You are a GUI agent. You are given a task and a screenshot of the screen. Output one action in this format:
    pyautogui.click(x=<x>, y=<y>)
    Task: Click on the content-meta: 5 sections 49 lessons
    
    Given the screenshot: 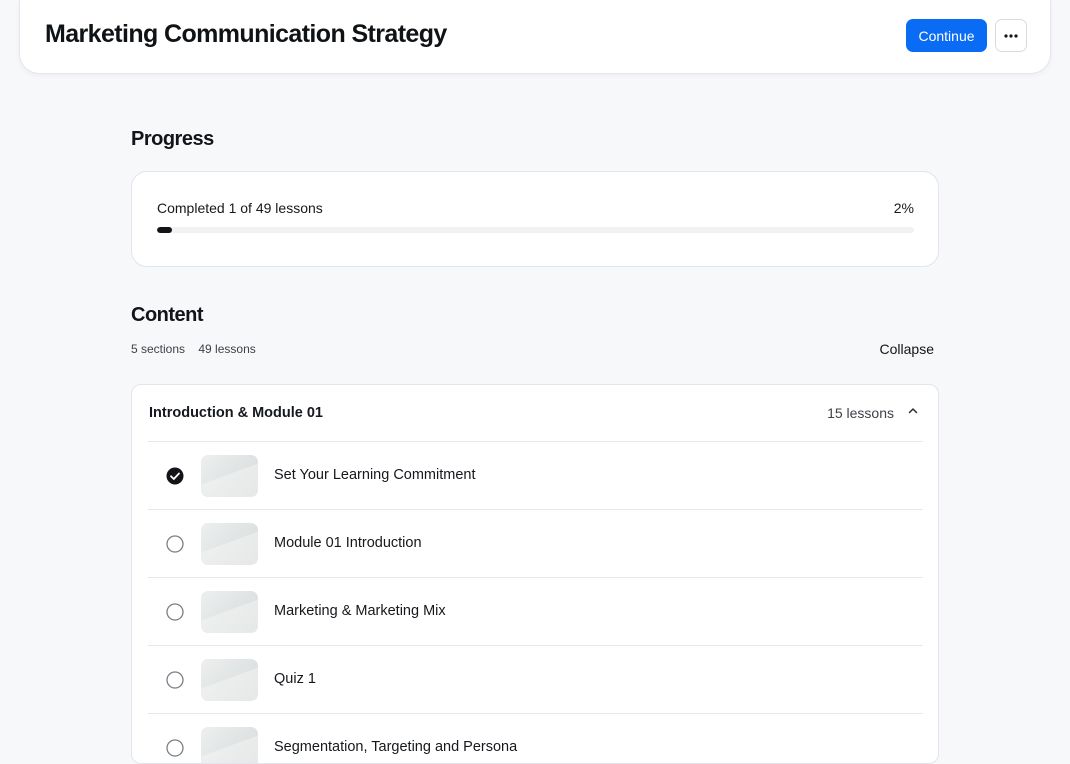 What is the action you would take?
    pyautogui.click(x=193, y=349)
    